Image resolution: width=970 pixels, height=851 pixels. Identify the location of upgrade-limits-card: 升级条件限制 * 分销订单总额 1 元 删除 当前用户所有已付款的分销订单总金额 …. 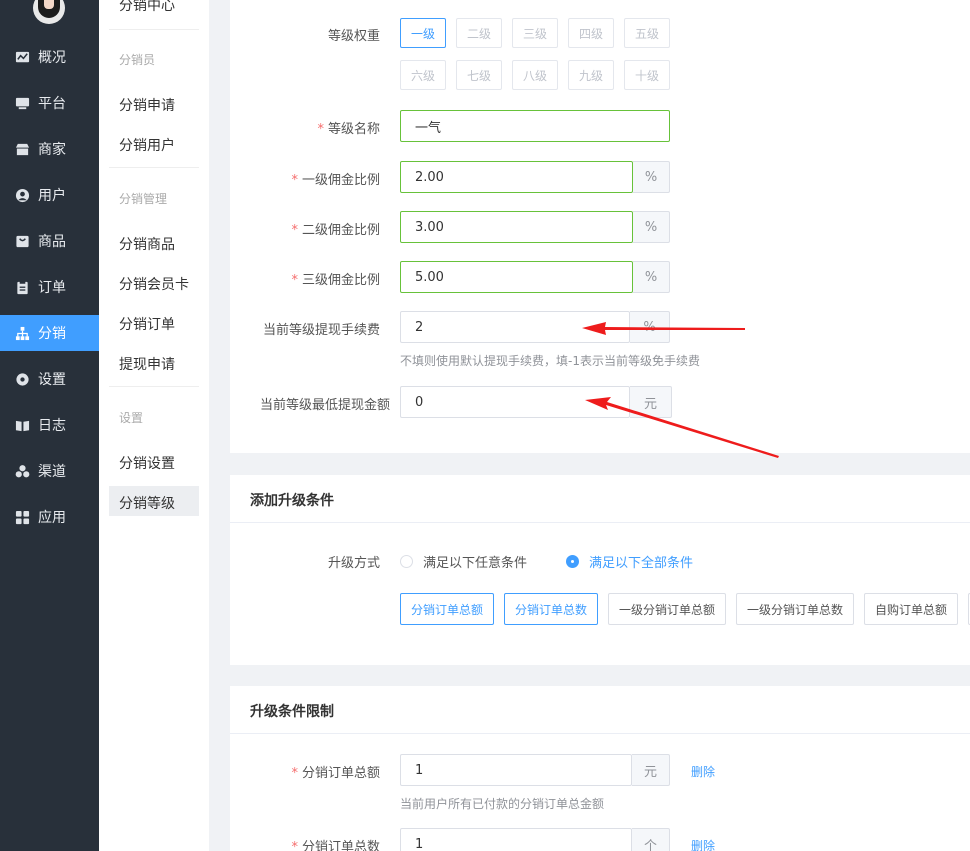
(600, 768).